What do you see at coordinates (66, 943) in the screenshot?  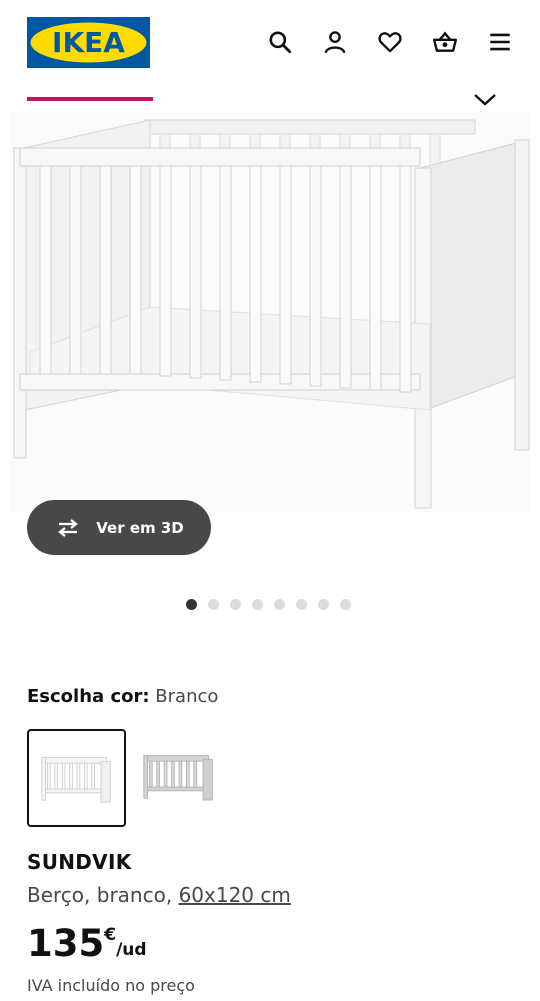 I see `price-integer: 135` at bounding box center [66, 943].